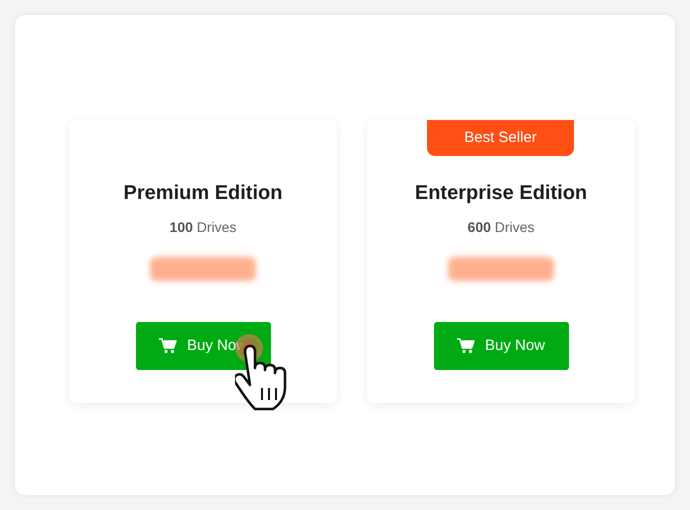  Describe the element at coordinates (501, 193) in the screenshot. I see `plan-title: Enterprise Edition` at that location.